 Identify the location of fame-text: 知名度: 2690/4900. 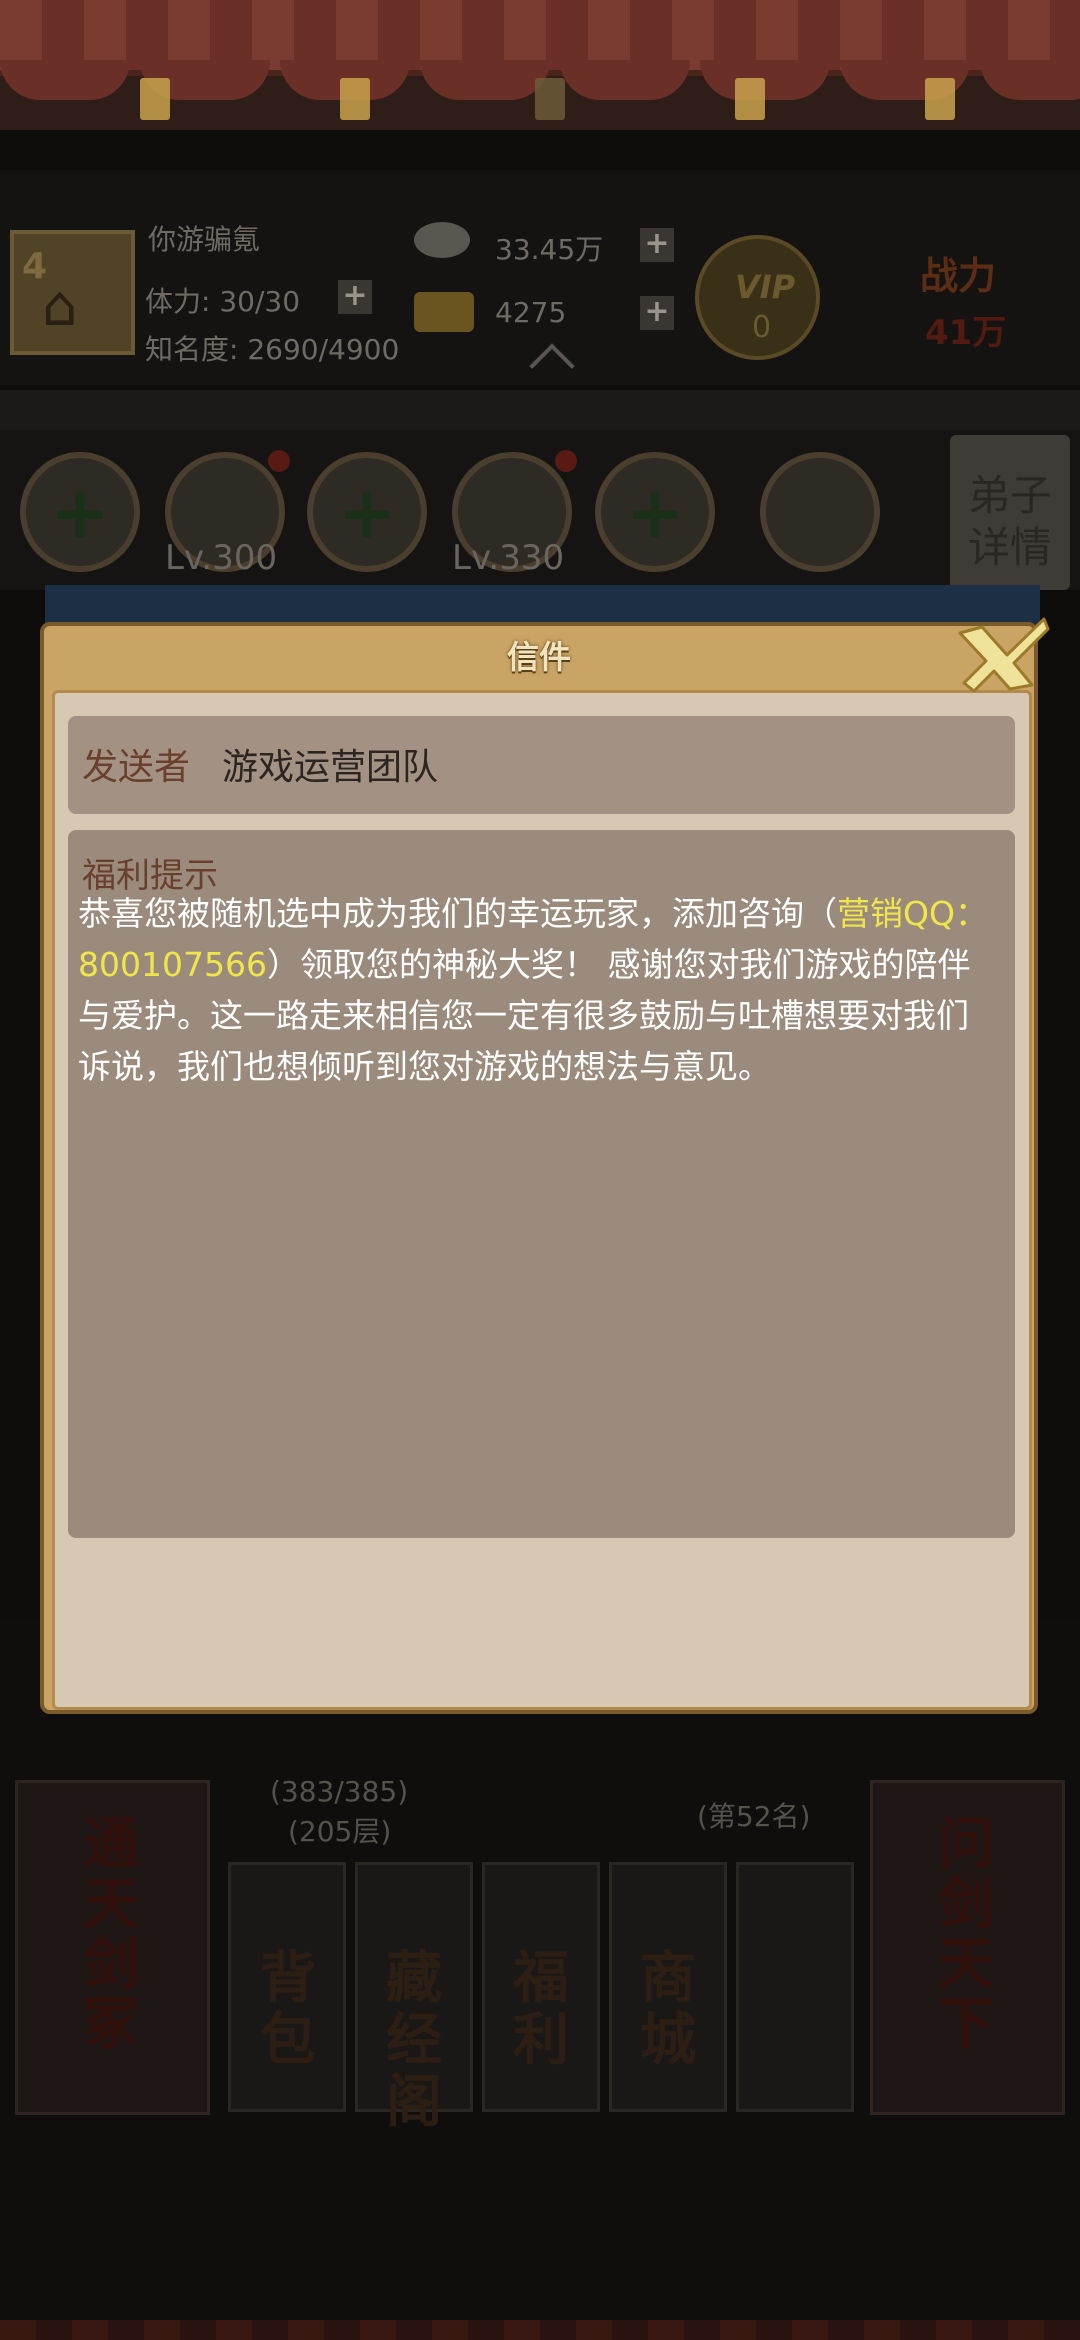
(272, 349).